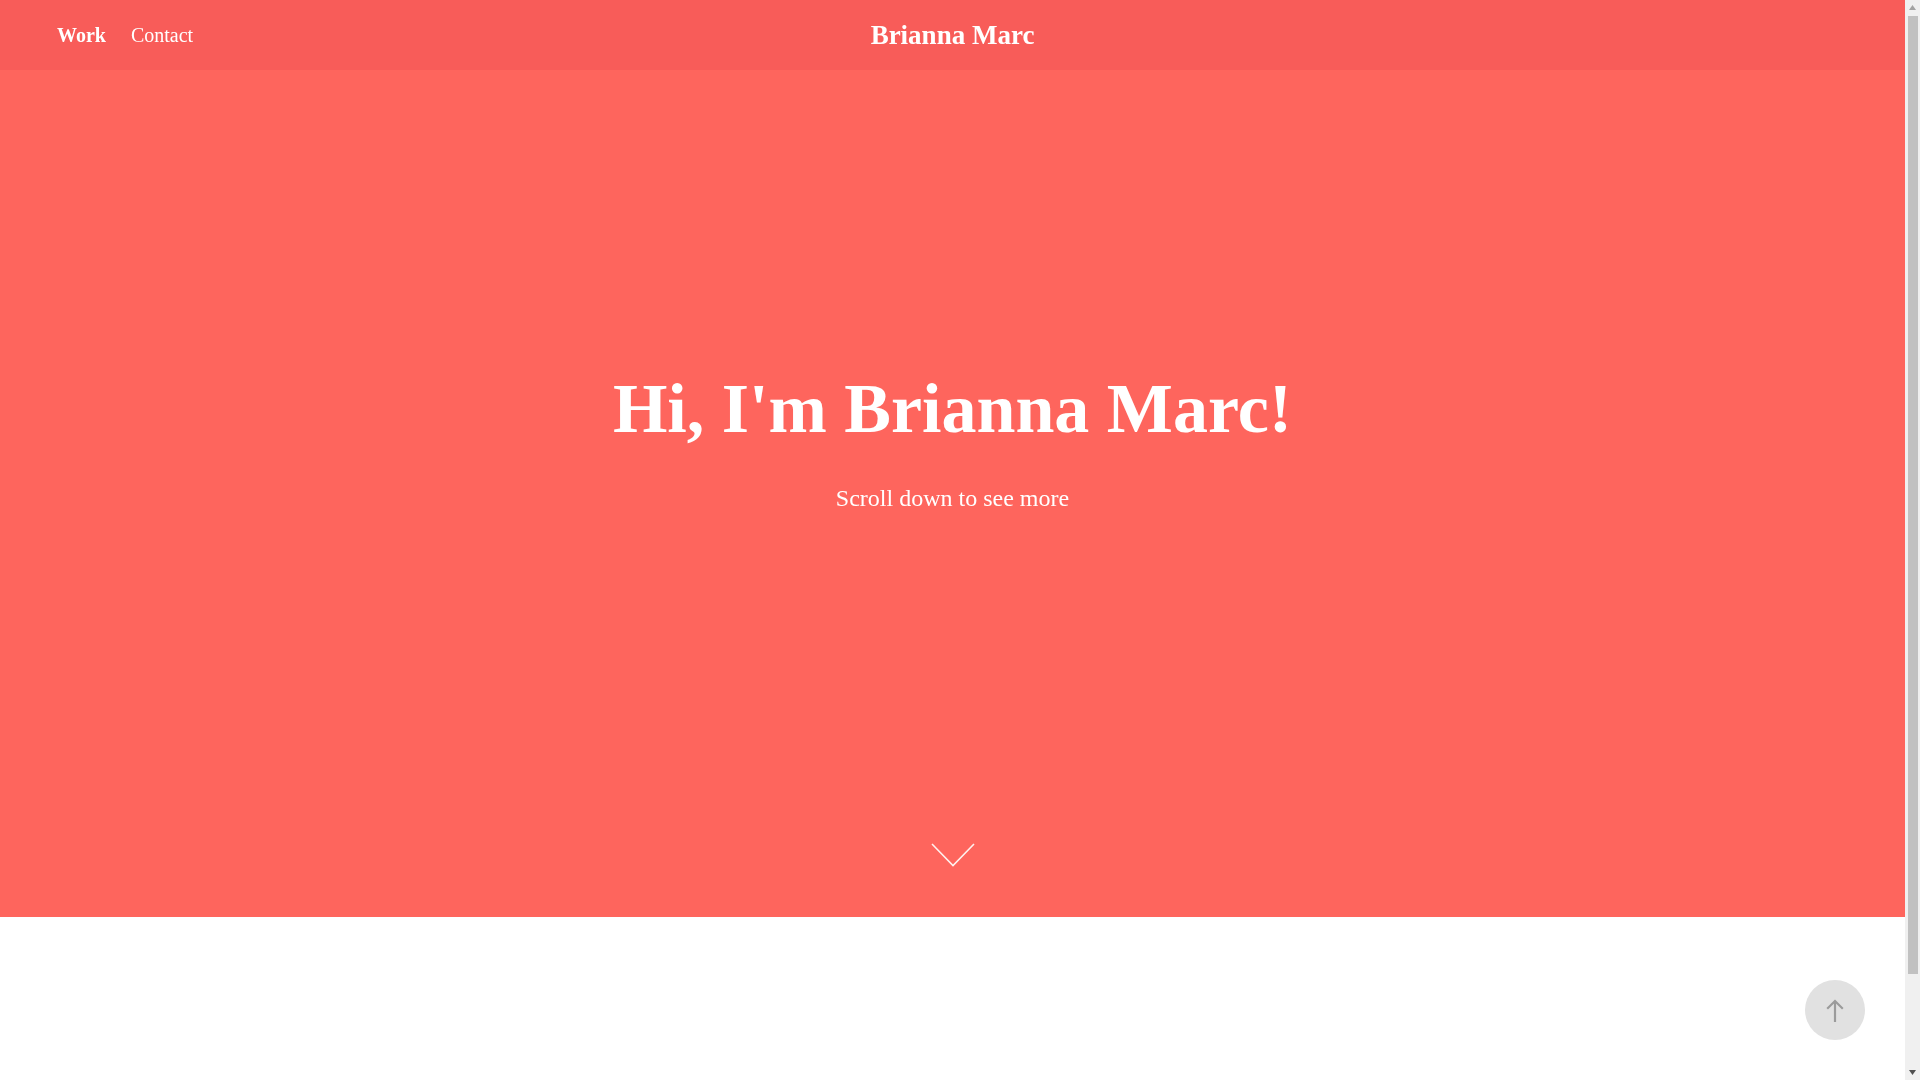  I want to click on nav-link: Contact, so click(162, 35).